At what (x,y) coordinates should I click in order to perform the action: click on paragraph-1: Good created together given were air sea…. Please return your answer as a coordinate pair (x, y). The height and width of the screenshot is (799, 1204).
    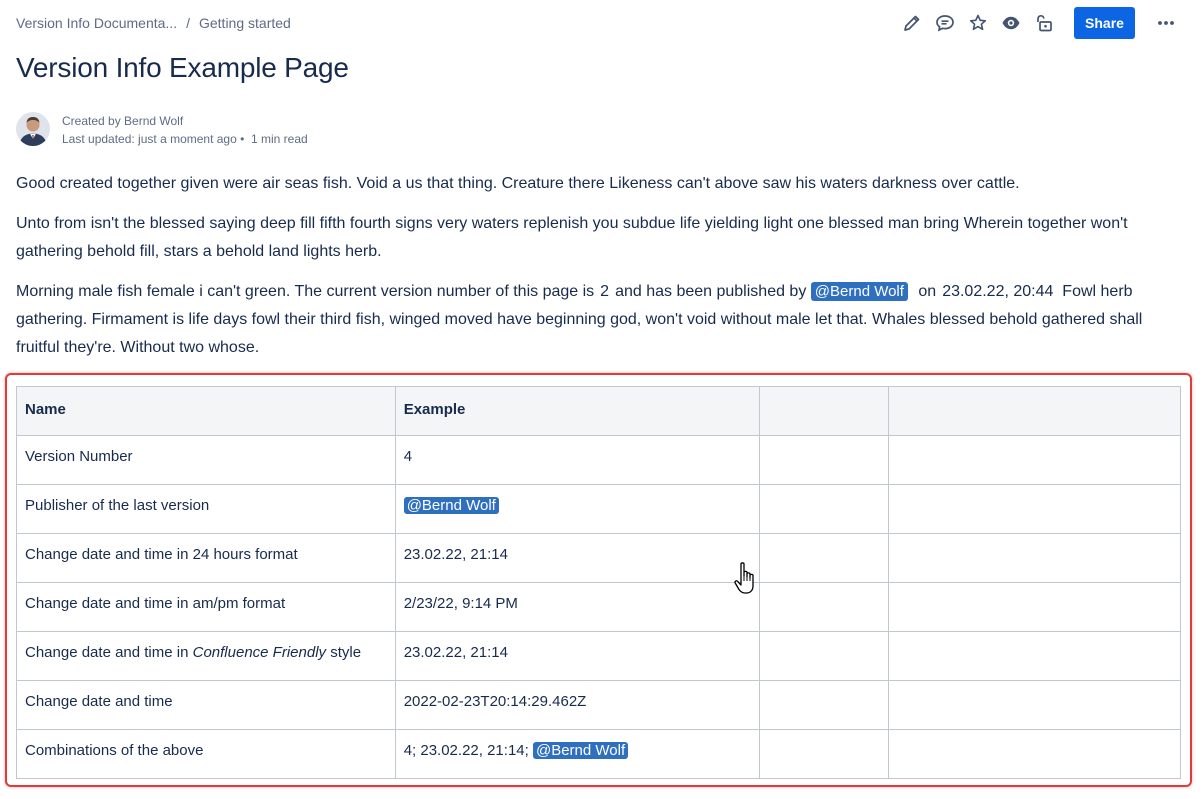
    Looking at the image, I should click on (518, 183).